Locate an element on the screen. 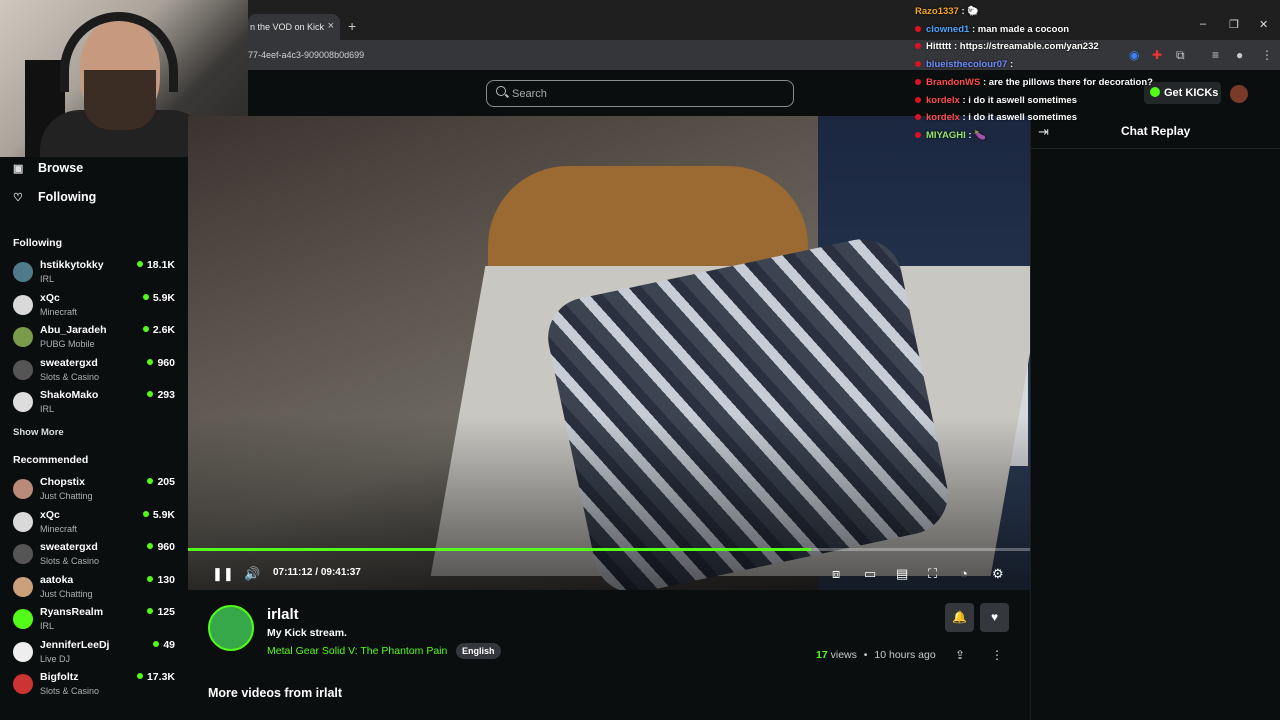 This screenshot has height=720, width=1280. nav-following: ♡ Following is located at coordinates (54, 197).